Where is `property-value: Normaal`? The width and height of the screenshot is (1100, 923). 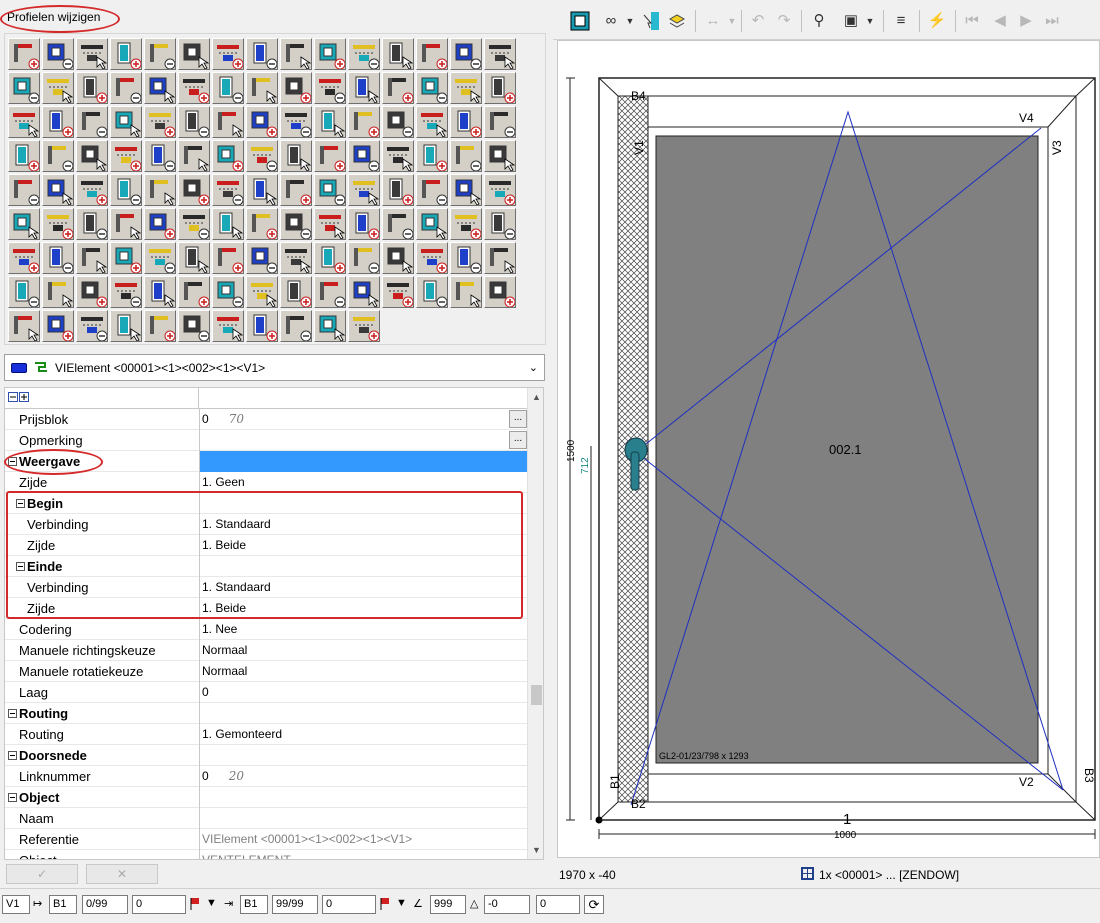
property-value: Normaal is located at coordinates (363, 650).